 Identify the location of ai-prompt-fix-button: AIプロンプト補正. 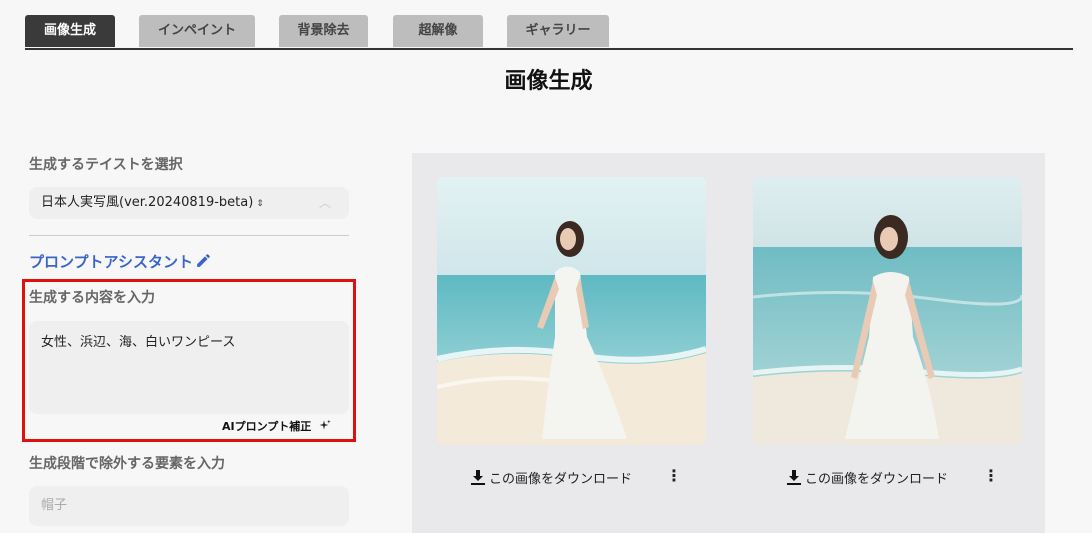
(277, 426).